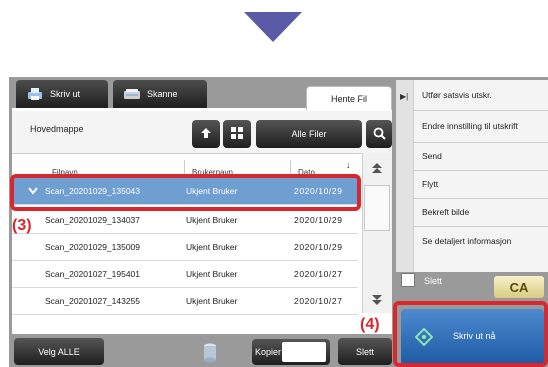  What do you see at coordinates (93, 274) in the screenshot?
I see `file-name: Scan_20201027_195401` at bounding box center [93, 274].